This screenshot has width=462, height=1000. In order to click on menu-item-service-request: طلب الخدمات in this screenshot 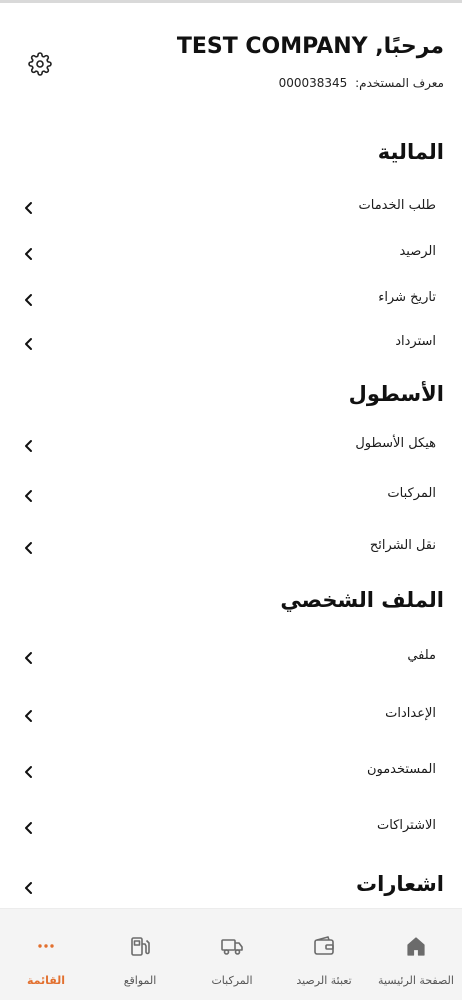, I will do `click(231, 208)`.